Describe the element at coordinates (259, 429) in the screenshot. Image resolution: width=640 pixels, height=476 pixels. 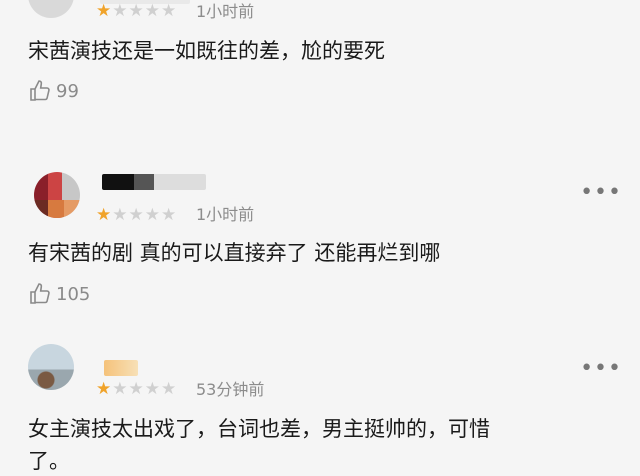
I see `comment-text: 女主演技太出戏了，台词也差，男主挺帅的，可惜` at that location.